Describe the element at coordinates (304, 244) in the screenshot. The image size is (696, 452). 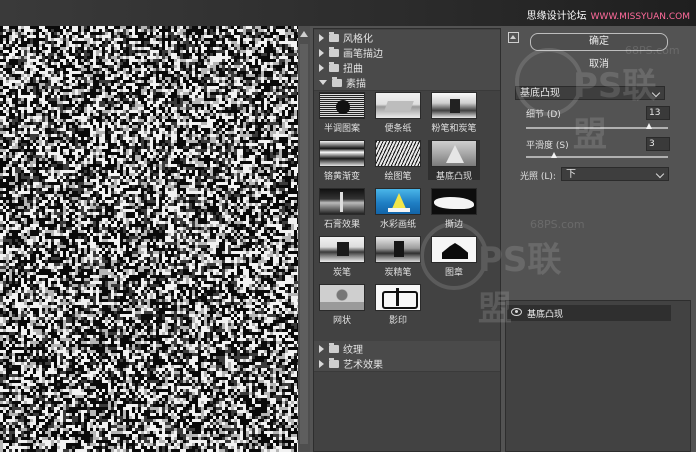
I see `preview-scroll-thumb` at that location.